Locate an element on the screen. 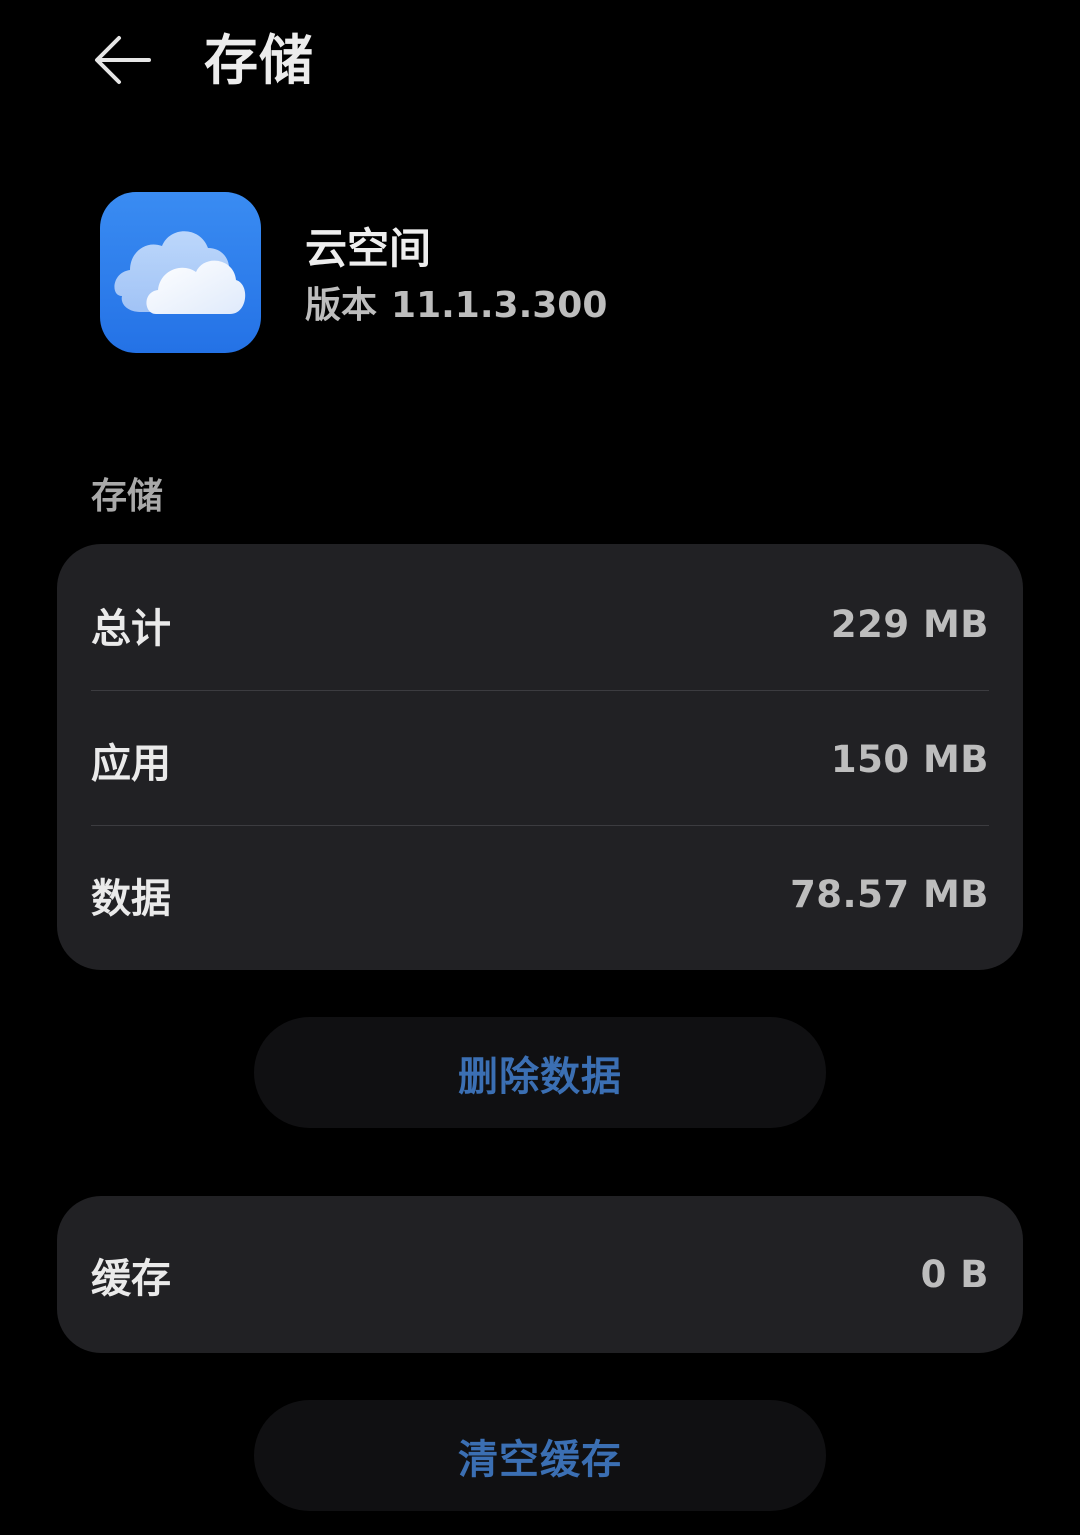  cloud-icon is located at coordinates (180, 272).